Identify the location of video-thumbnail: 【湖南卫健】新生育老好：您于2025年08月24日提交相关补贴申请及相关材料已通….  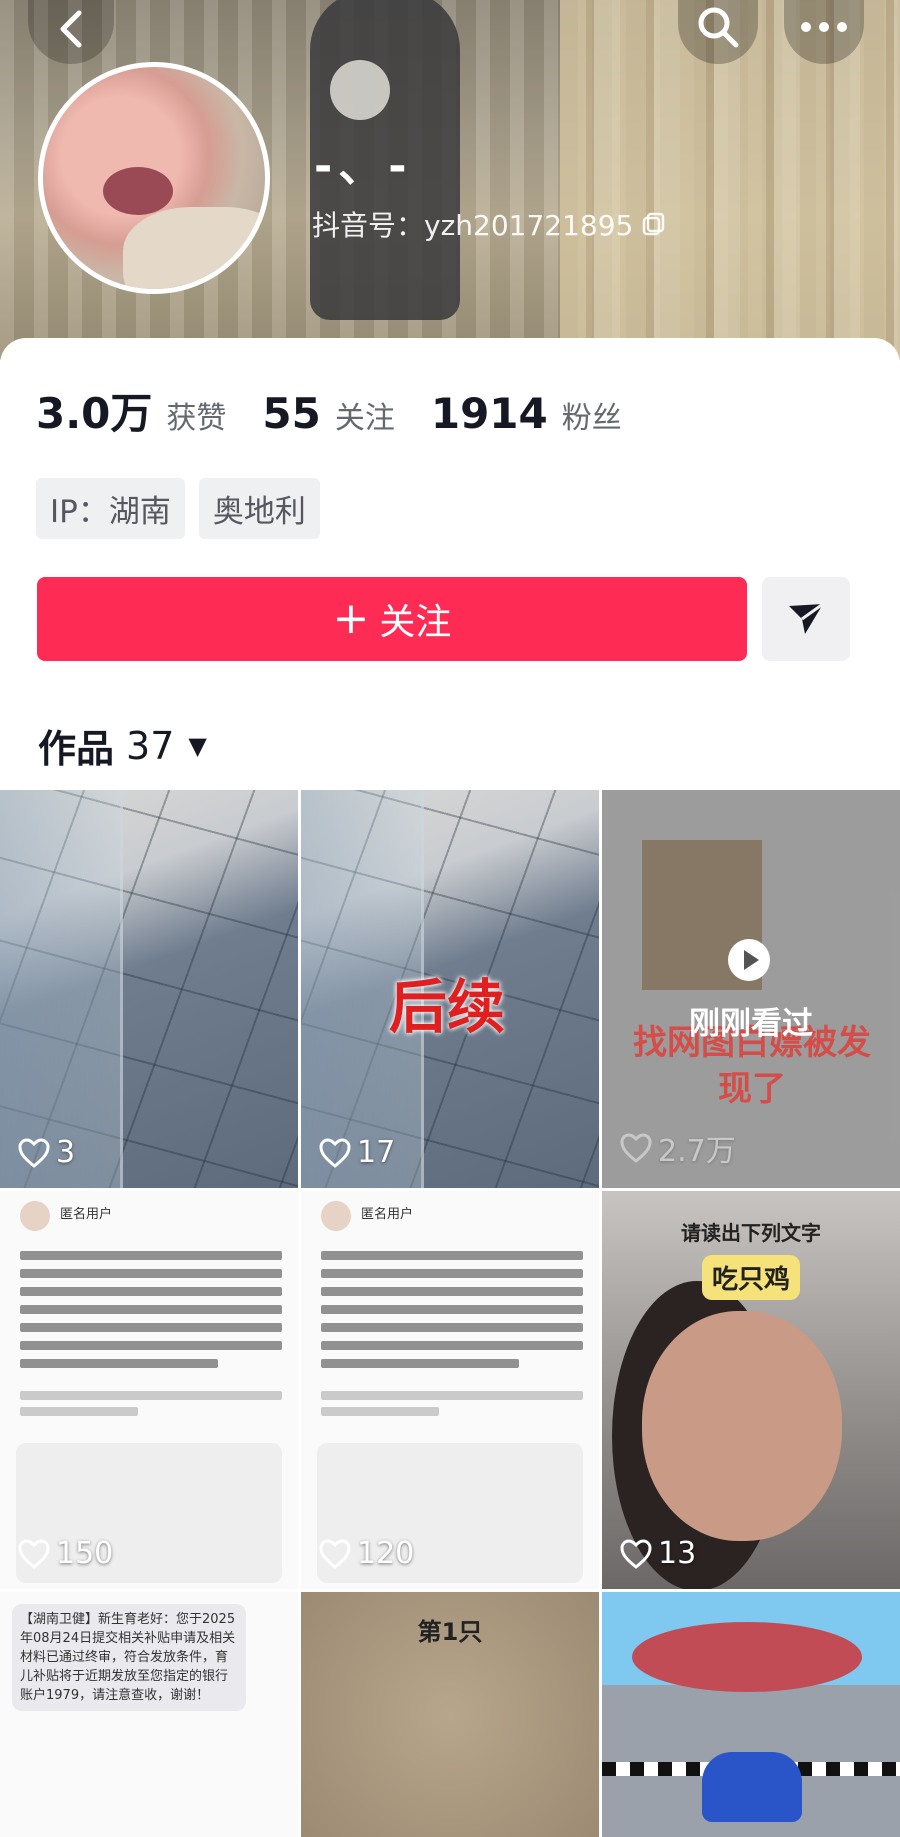
(149, 1714).